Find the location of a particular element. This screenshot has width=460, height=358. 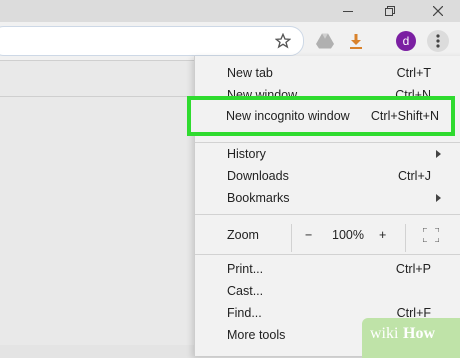

zoom-value: 100% is located at coordinates (348, 235).